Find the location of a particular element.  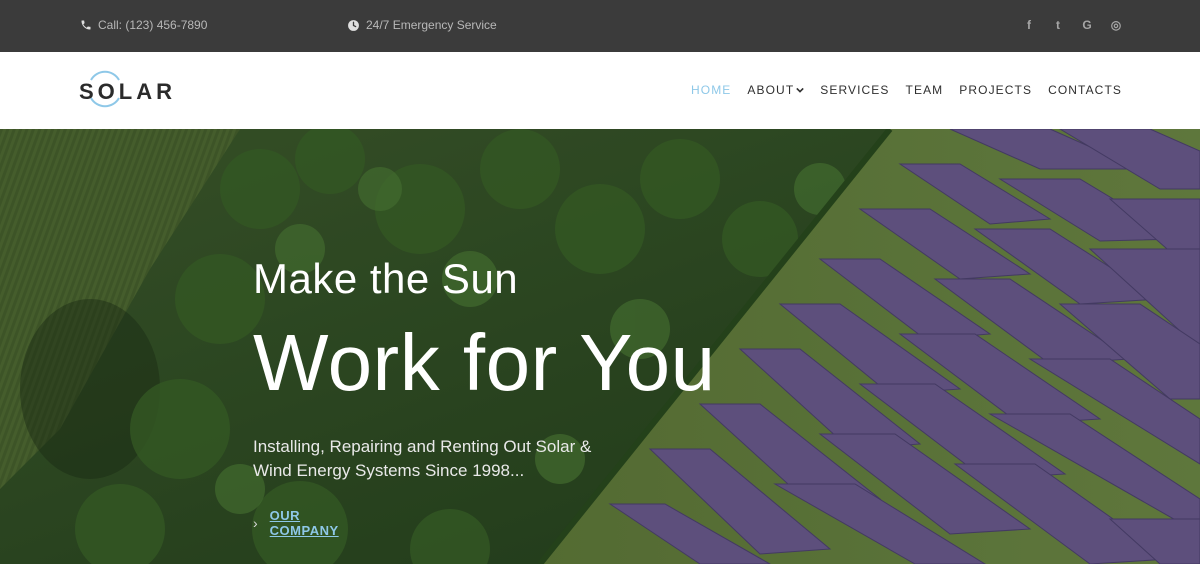

twitter-icon: t is located at coordinates (1058, 25).